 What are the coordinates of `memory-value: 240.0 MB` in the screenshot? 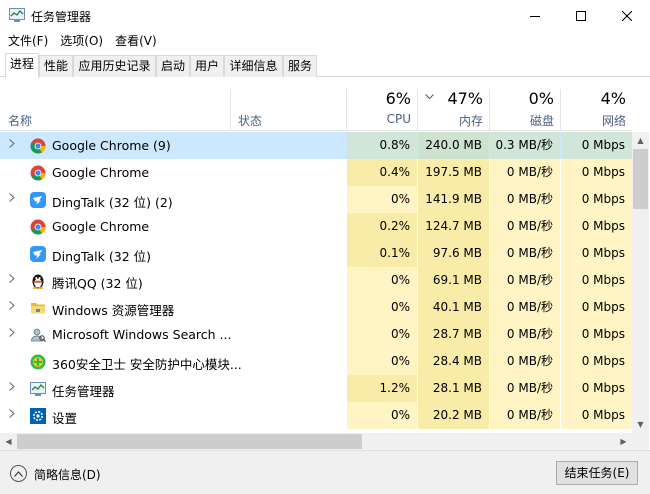 It's located at (453, 145).